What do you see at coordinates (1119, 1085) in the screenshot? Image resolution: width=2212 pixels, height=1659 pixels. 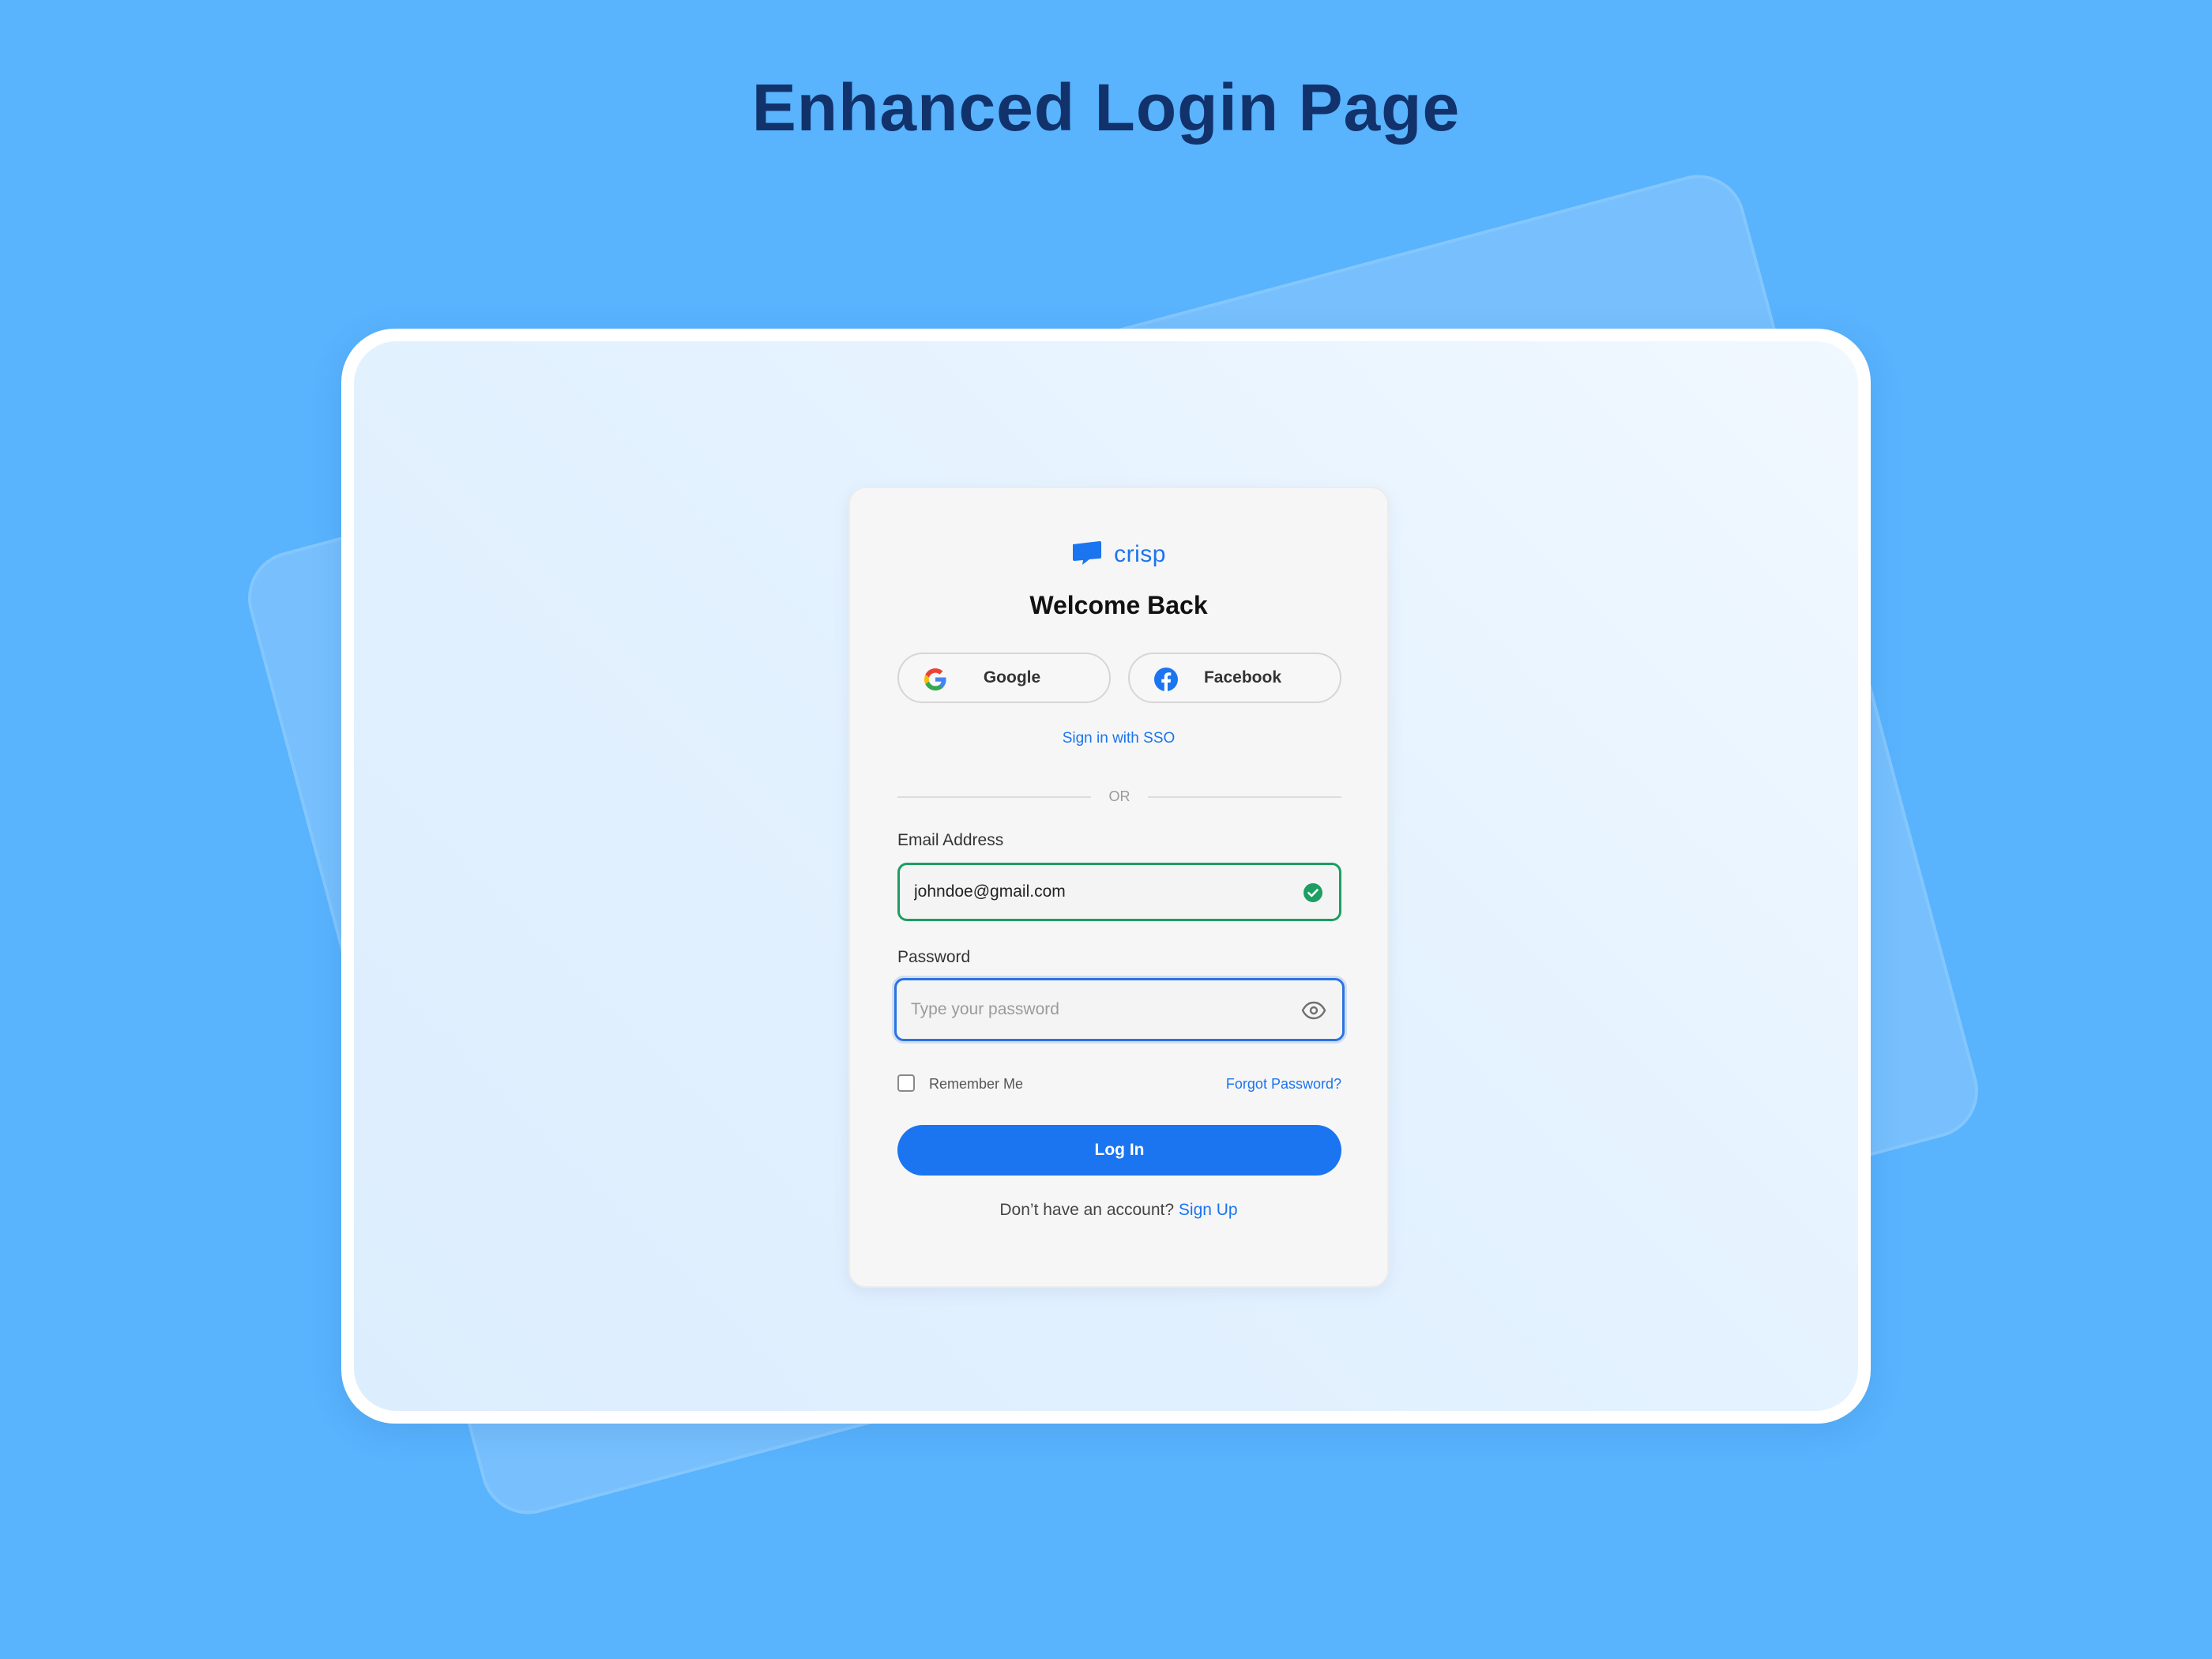 I see `remember-row: Remember Me Forgot Password?` at bounding box center [1119, 1085].